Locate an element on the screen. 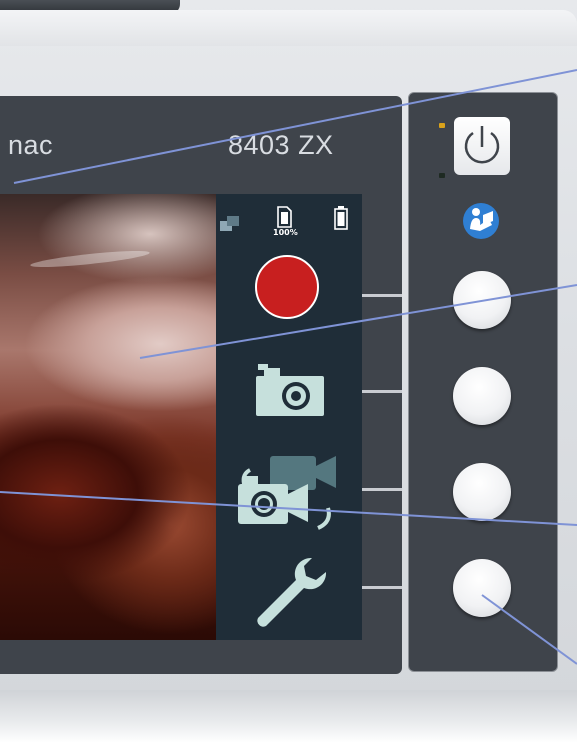 The height and width of the screenshot is (743, 577). camera-switch-icon is located at coordinates (291, 494).